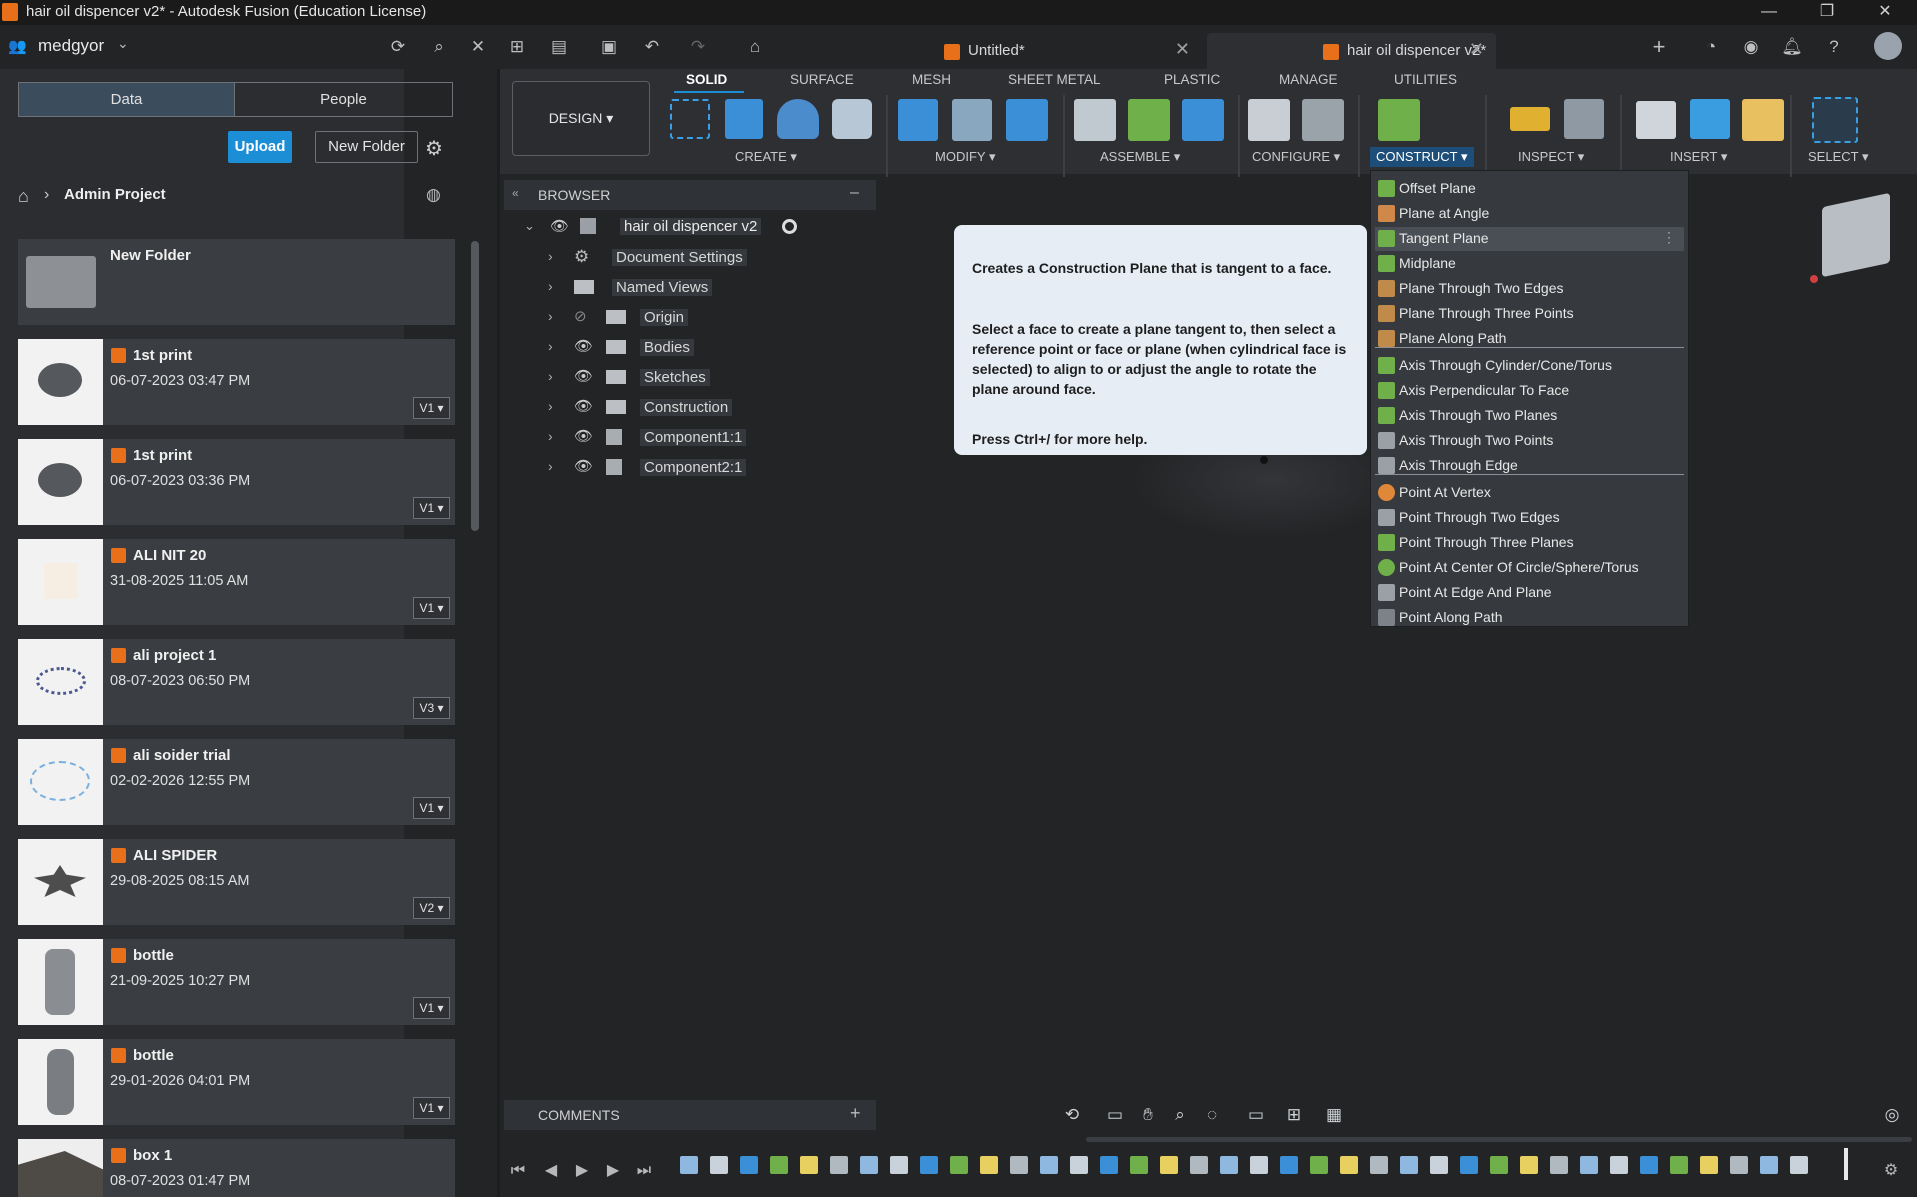 The height and width of the screenshot is (1197, 1917). Describe the element at coordinates (1659, 47) in the screenshot. I see `new-tab-icon: +` at that location.